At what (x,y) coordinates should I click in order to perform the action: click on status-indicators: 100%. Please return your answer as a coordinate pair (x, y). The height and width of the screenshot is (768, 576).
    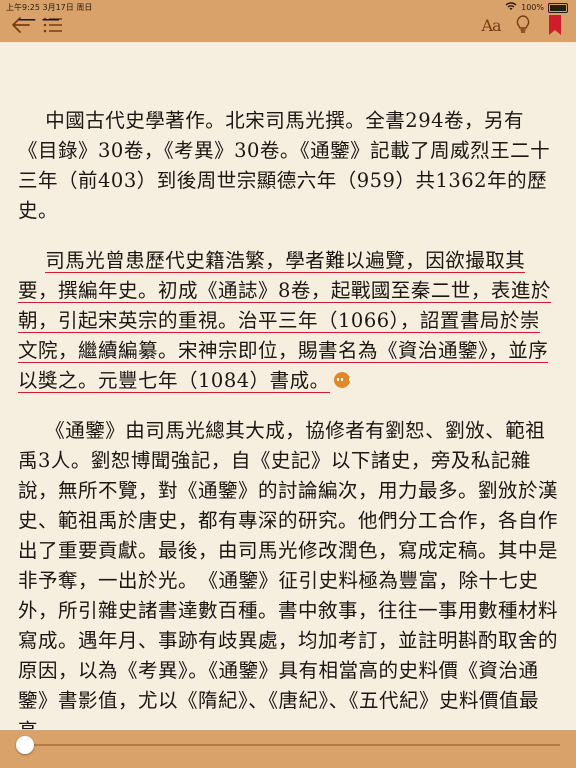
    Looking at the image, I should click on (536, 7).